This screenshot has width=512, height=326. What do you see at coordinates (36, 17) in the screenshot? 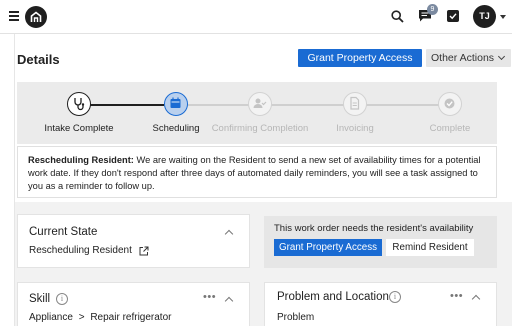
I see `home-logo-icon` at bounding box center [36, 17].